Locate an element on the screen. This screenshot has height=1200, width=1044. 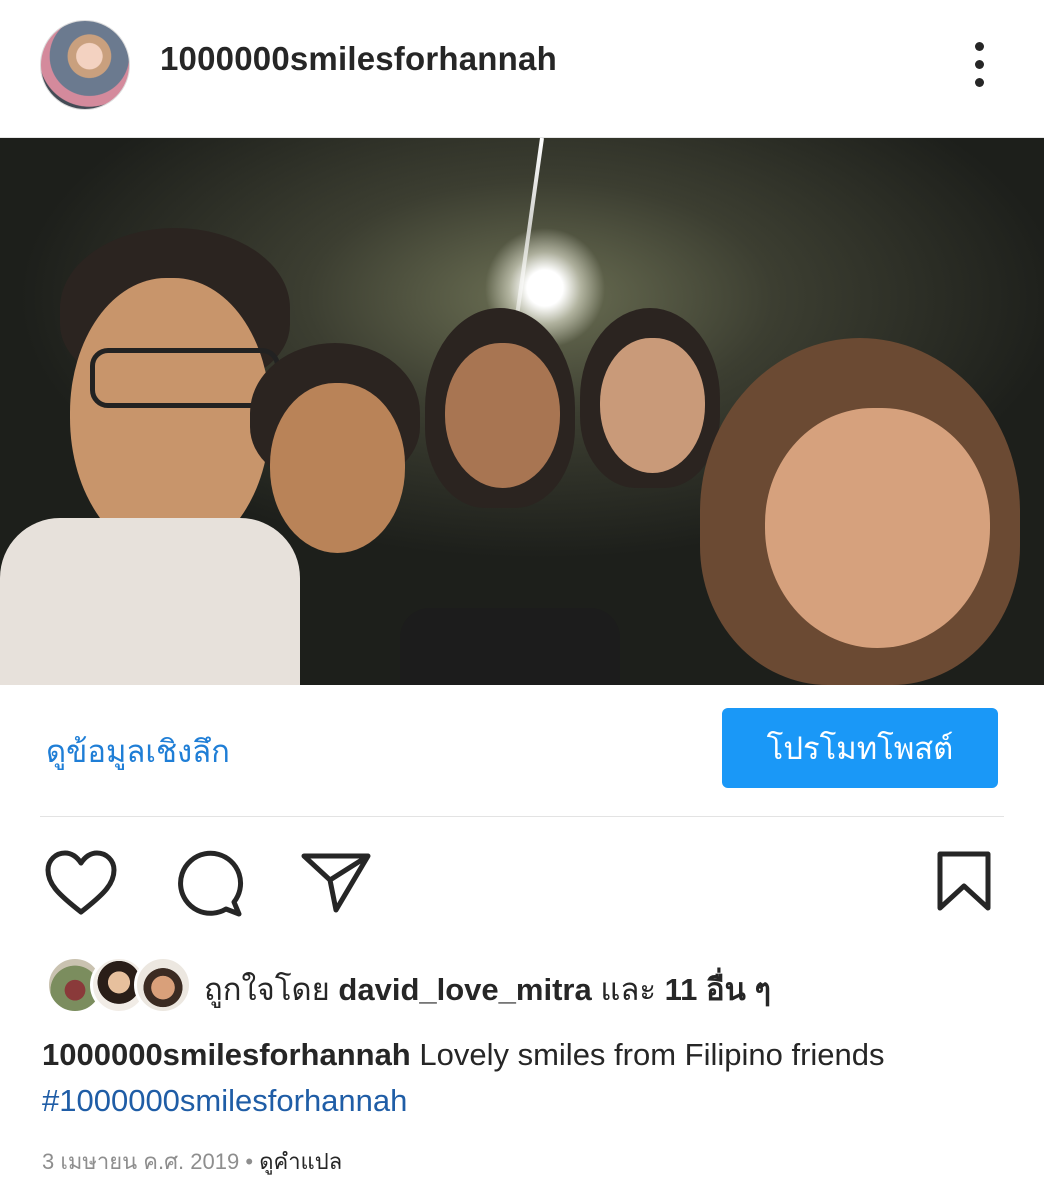
caption-text: Lovely smiles from Filipino friends is located at coordinates (652, 1054).